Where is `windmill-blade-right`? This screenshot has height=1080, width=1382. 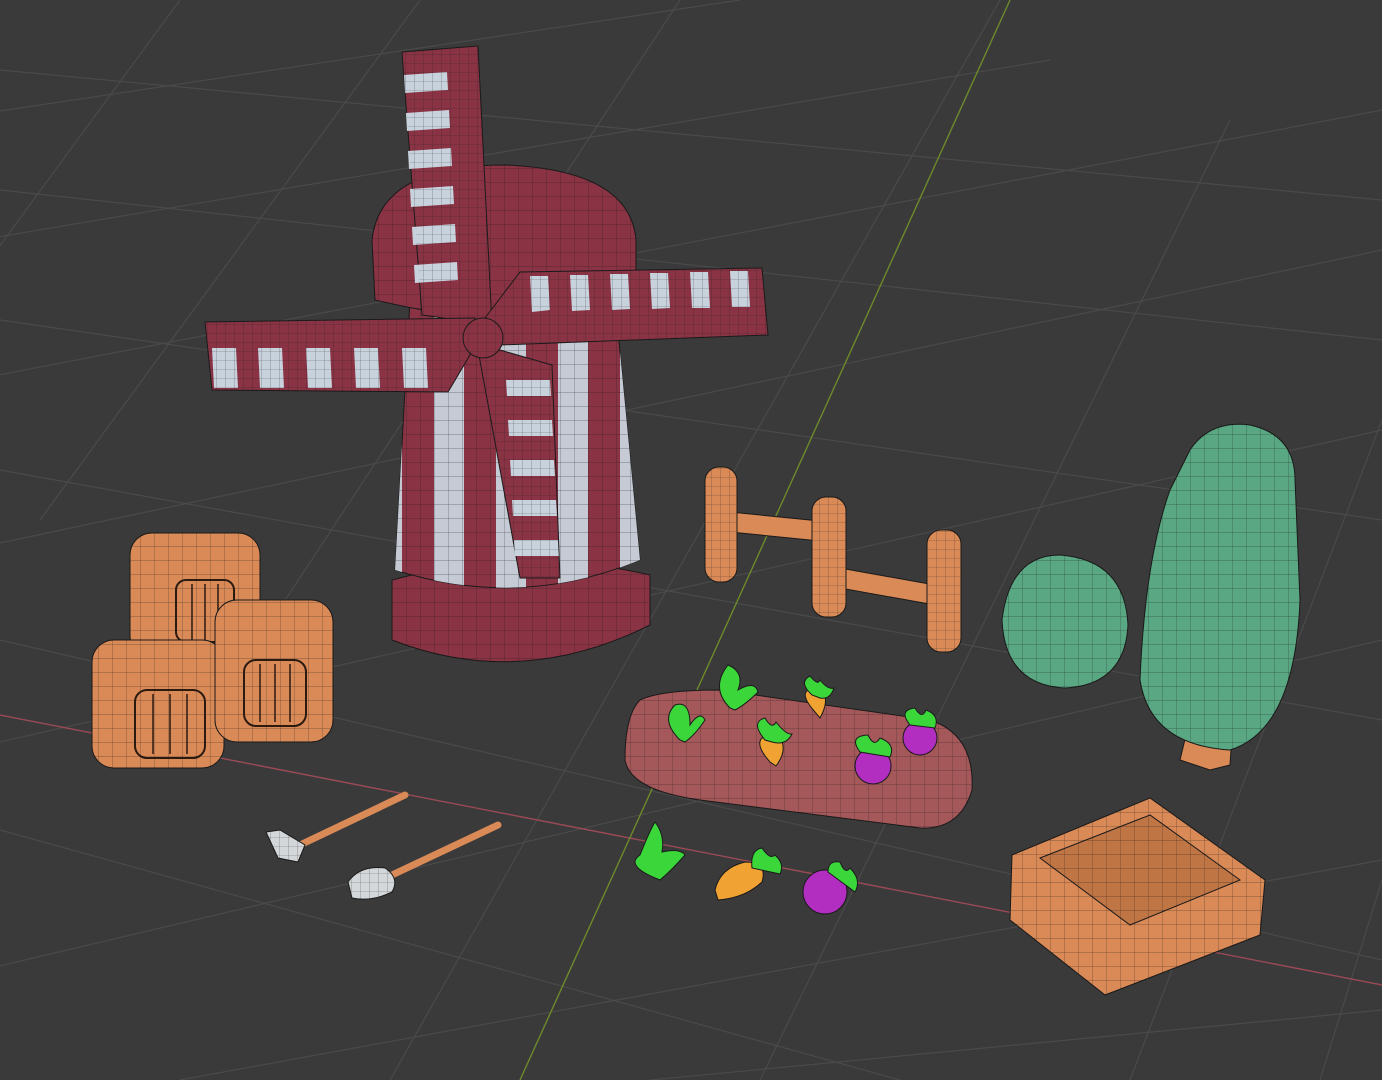
windmill-blade-right is located at coordinates (626, 306).